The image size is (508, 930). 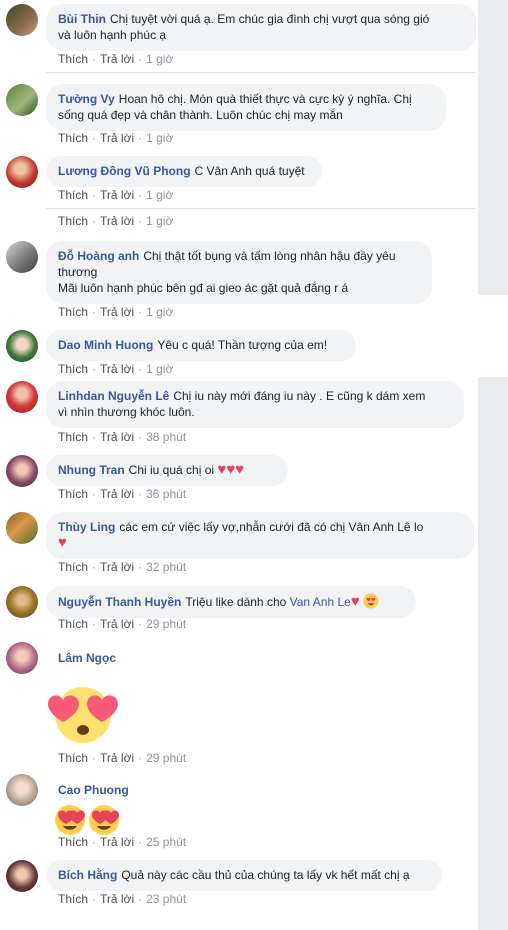 I want to click on comment-actions: Thích · Trả lời · 38 phút, so click(x=122, y=437).